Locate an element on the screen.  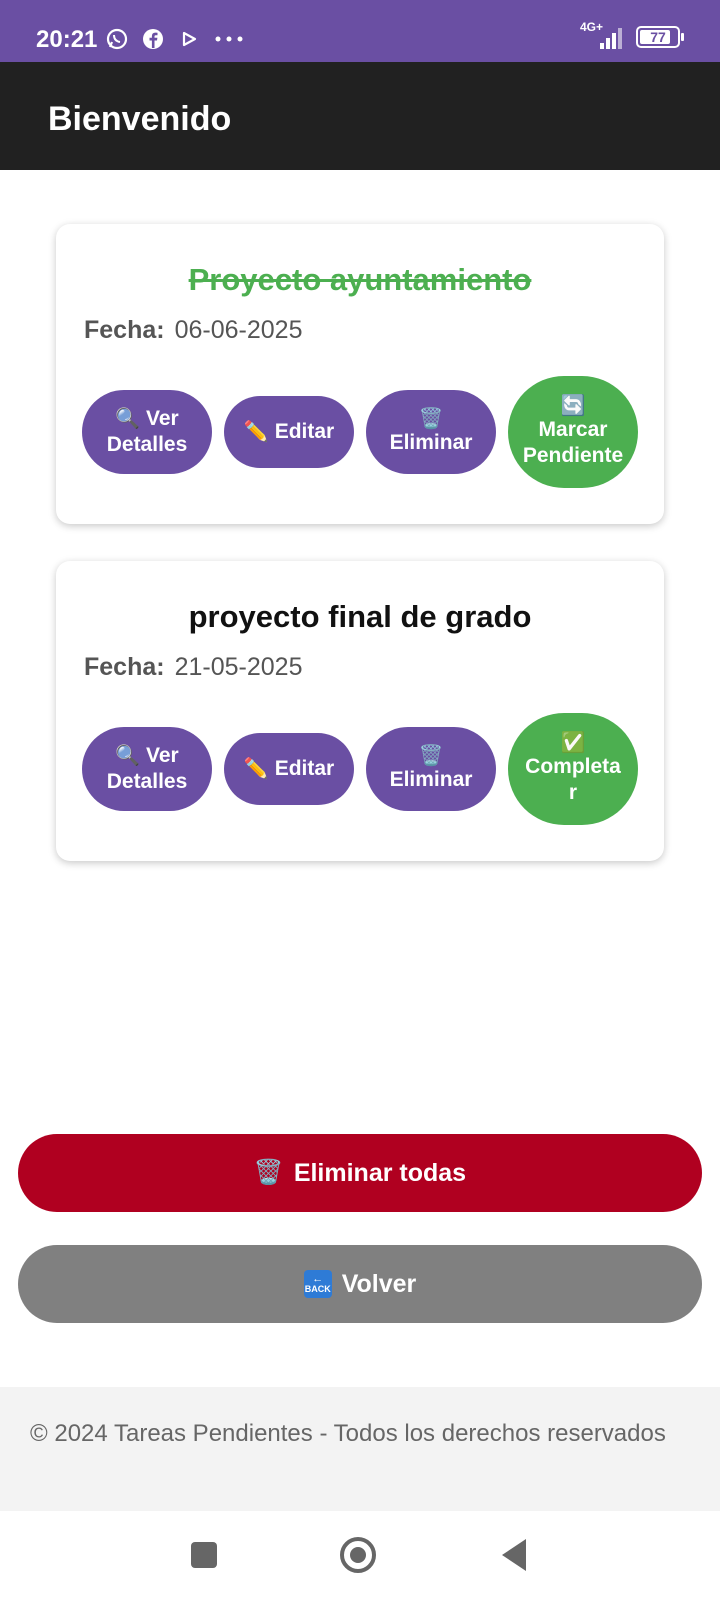
whatsapp-icon is located at coordinates (117, 39).